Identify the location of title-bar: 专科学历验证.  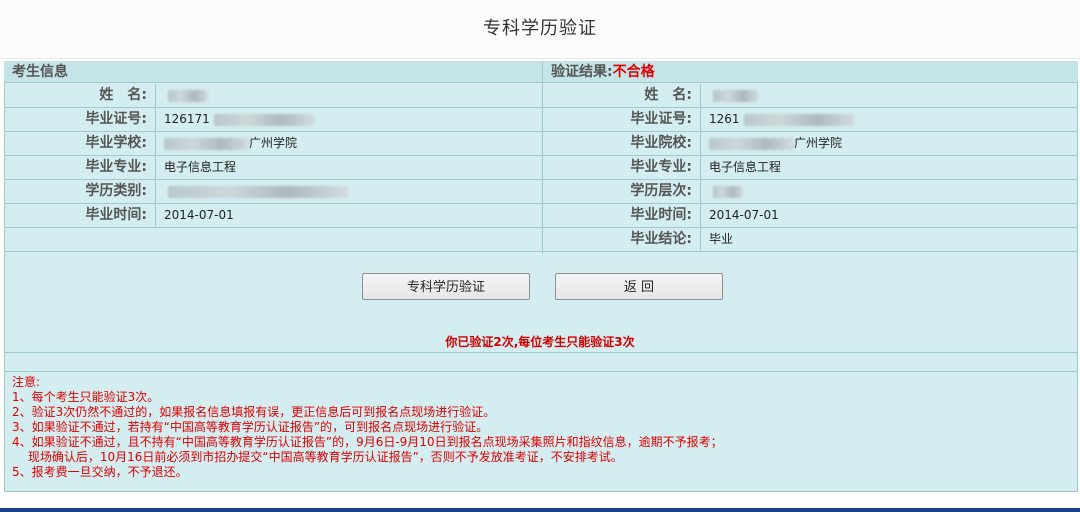
(540, 29).